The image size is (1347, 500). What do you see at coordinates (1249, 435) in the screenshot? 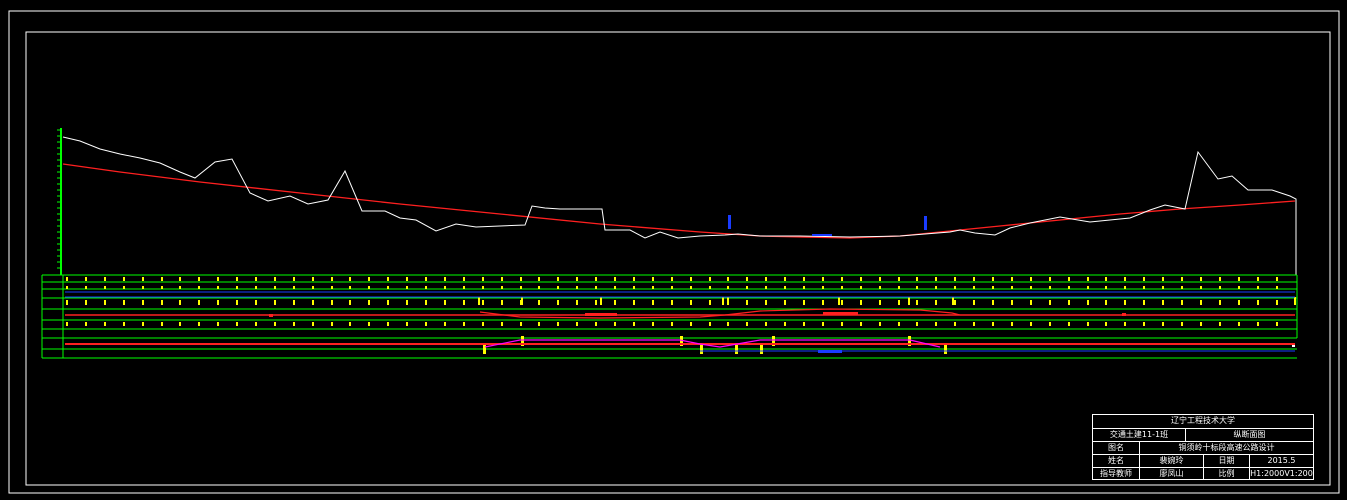
I see `drawing-title: 纵断面图` at bounding box center [1249, 435].